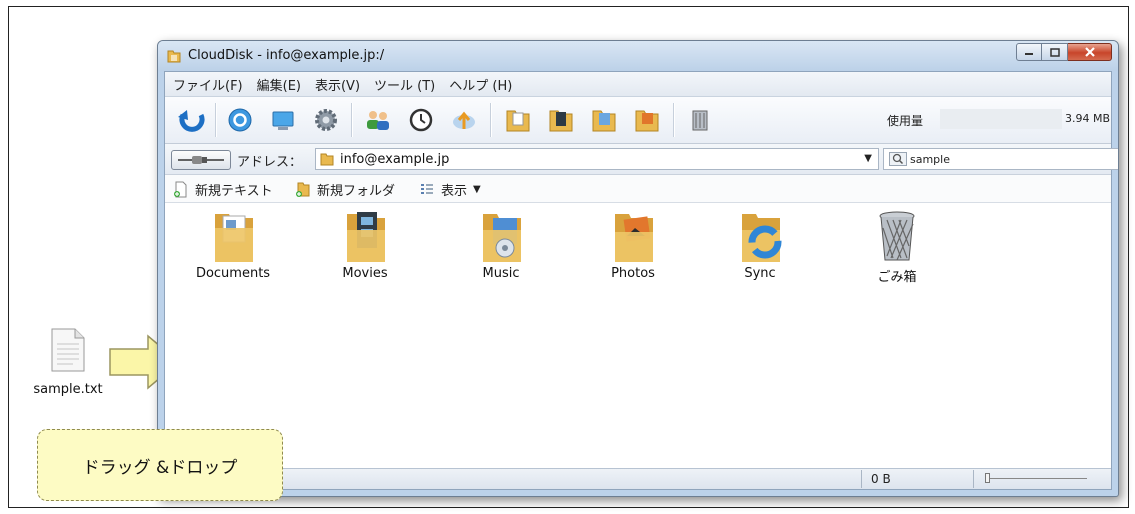  What do you see at coordinates (68, 350) in the screenshot?
I see `text-file-icon` at bounding box center [68, 350].